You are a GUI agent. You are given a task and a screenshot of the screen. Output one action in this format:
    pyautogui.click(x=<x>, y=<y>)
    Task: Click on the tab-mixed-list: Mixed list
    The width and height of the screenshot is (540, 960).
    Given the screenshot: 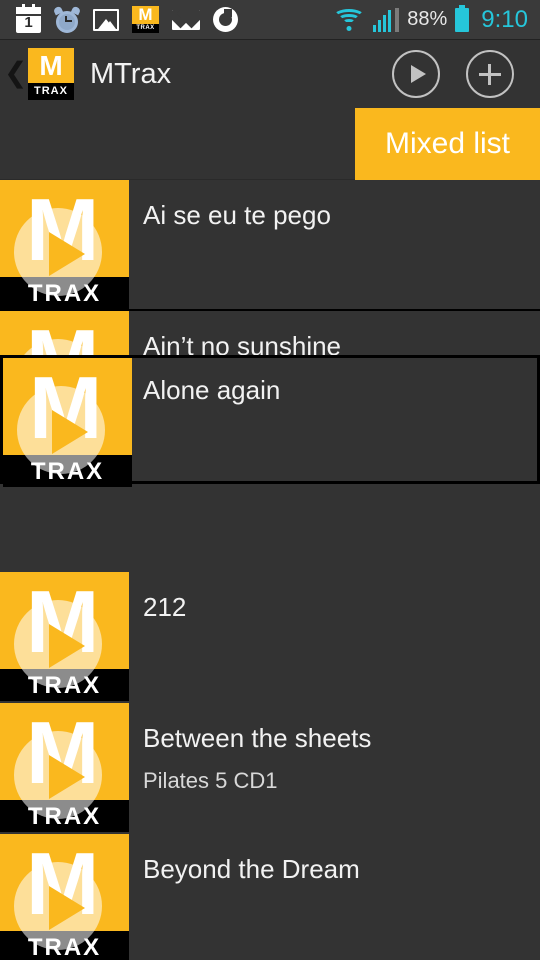 What is the action you would take?
    pyautogui.click(x=447, y=144)
    